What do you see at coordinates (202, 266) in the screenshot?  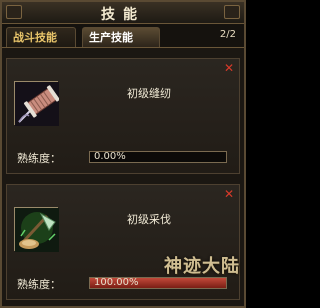 I see `game-logo-watermark: 神迹大陆` at bounding box center [202, 266].